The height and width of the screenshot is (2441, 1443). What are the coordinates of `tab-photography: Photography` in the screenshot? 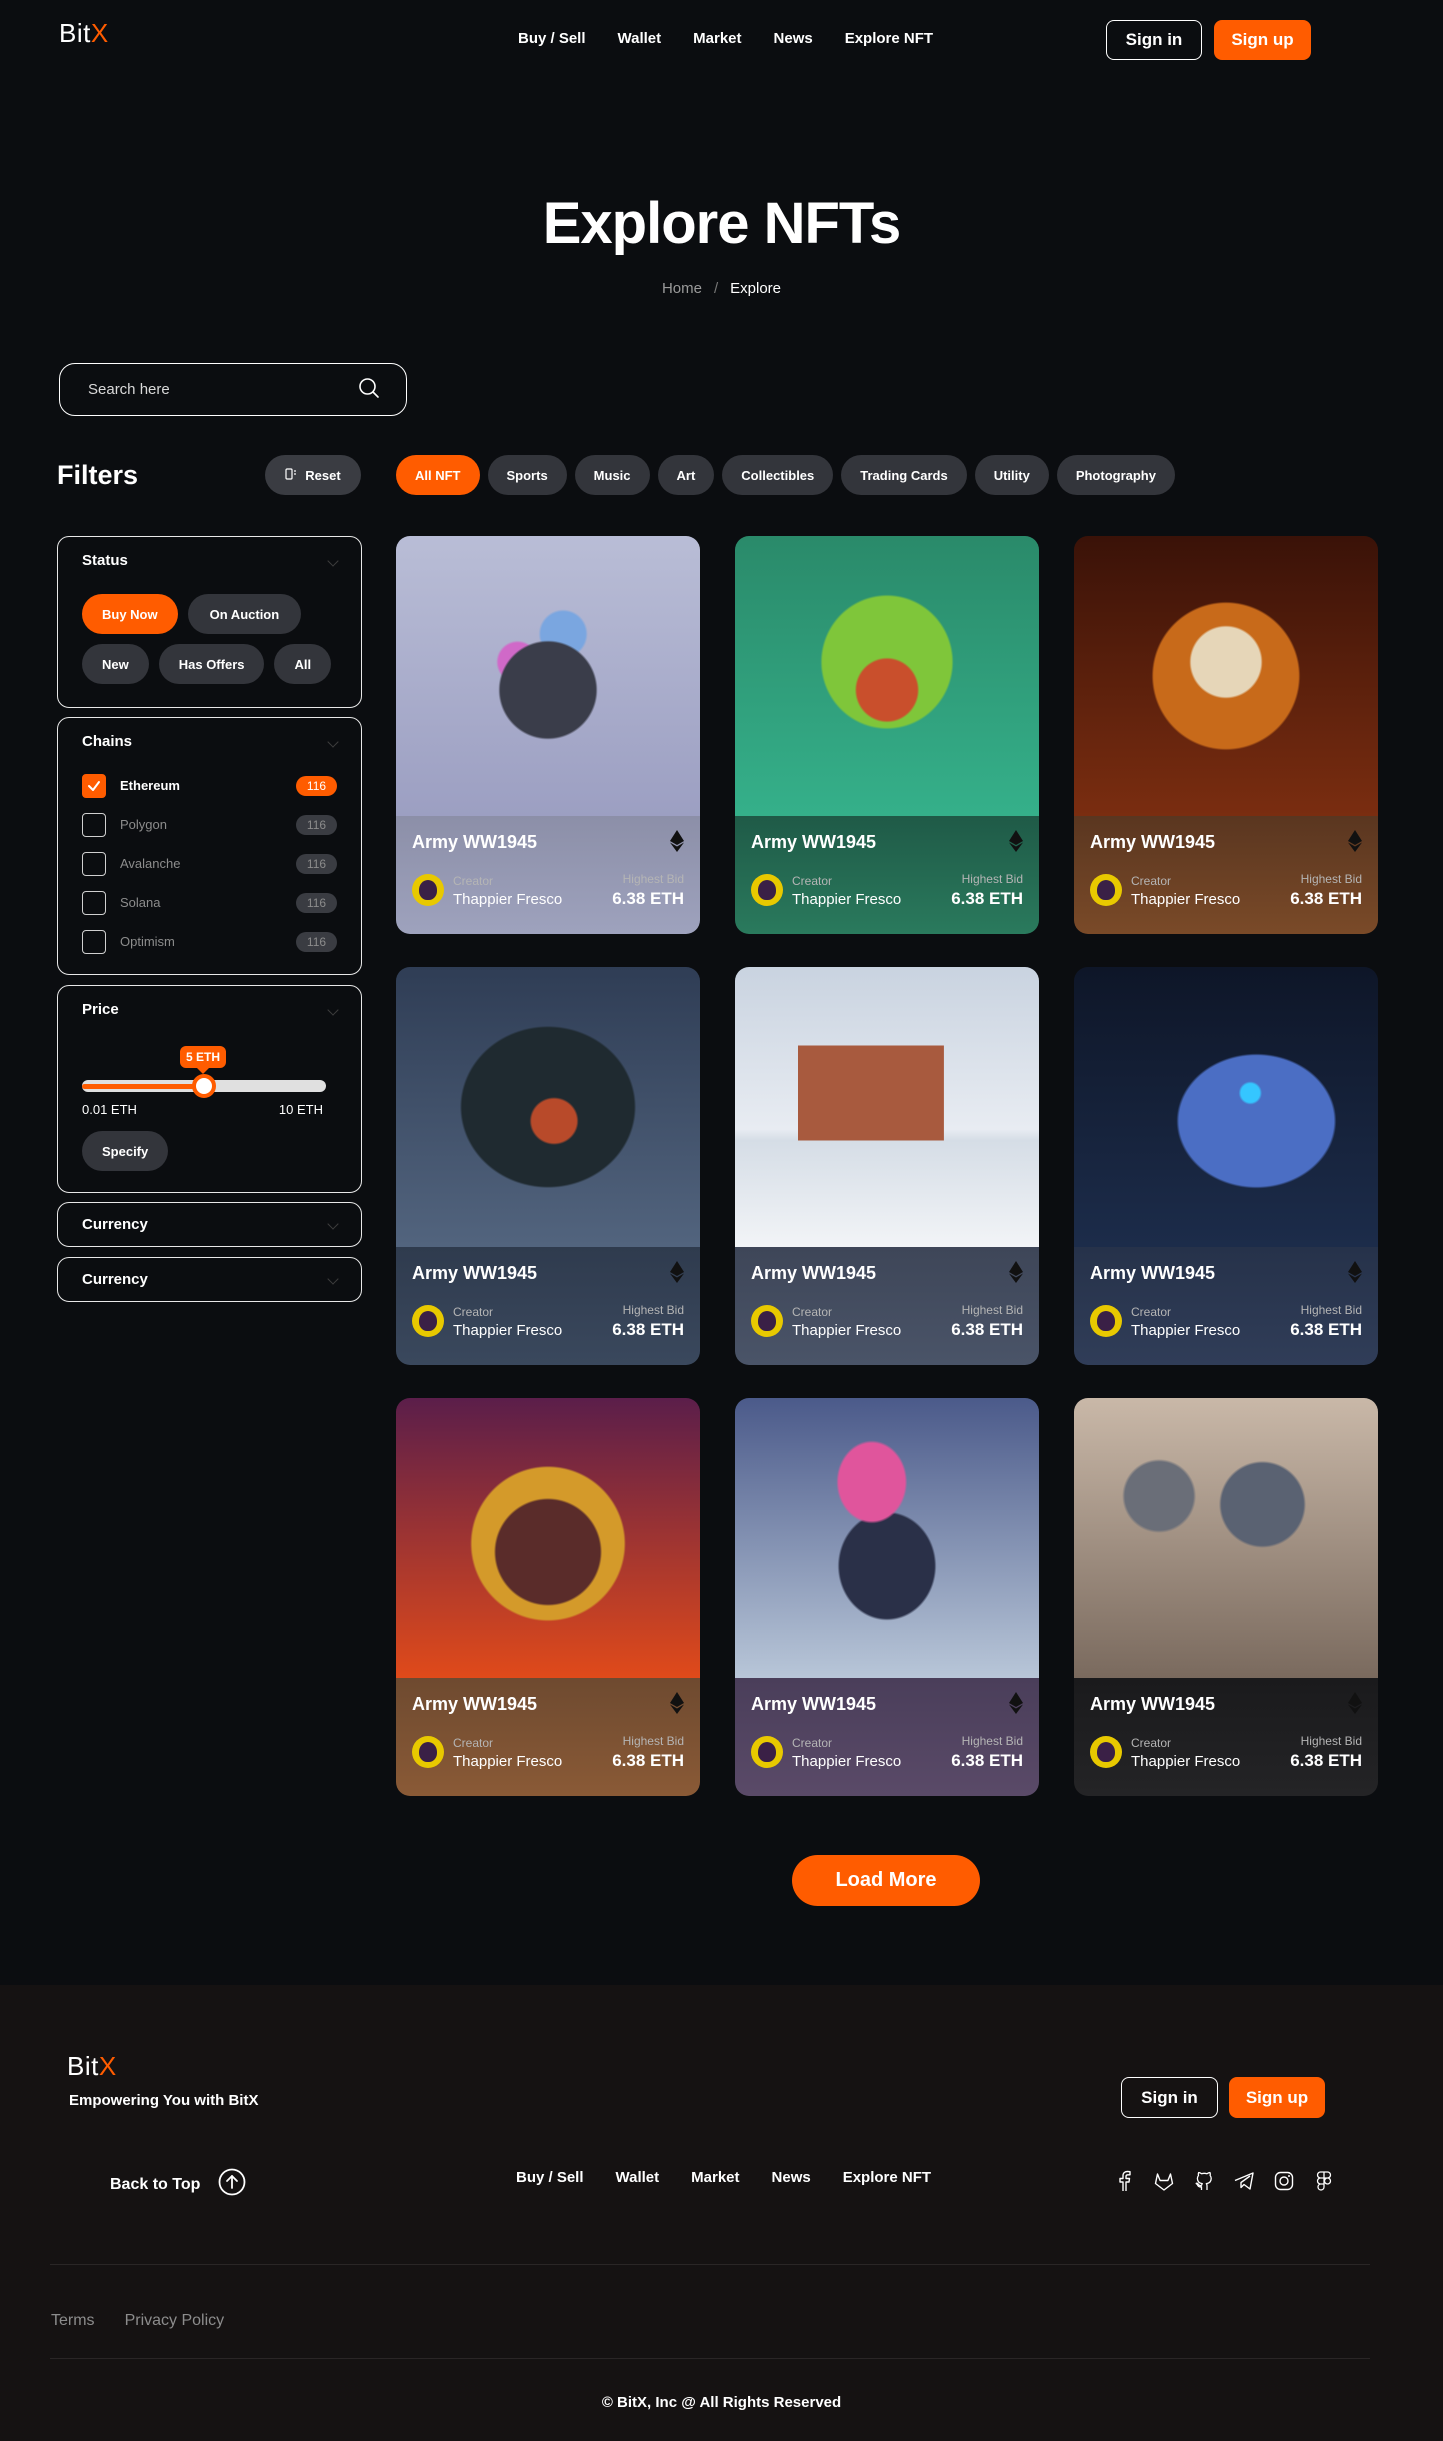 It's located at (1115, 475).